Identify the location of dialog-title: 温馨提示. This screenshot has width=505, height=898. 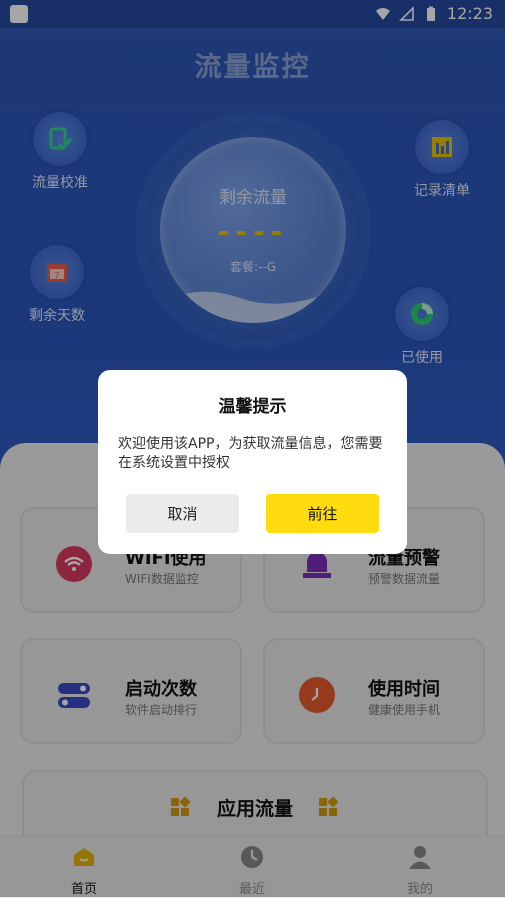
(252, 407).